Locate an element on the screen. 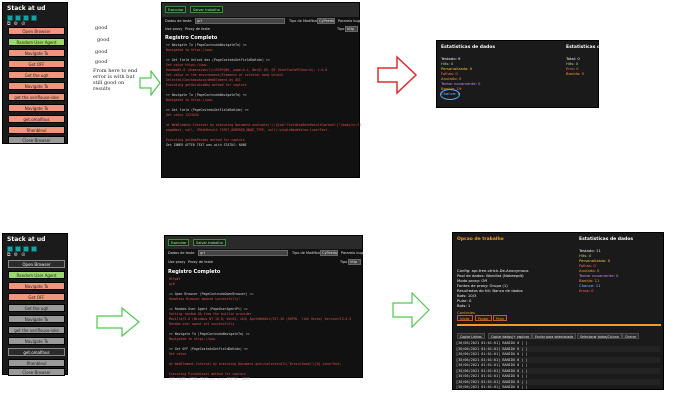 Image resolution: width=690 pixels, height=407 pixels. log-line: Get value is located at coordinates (178, 354).